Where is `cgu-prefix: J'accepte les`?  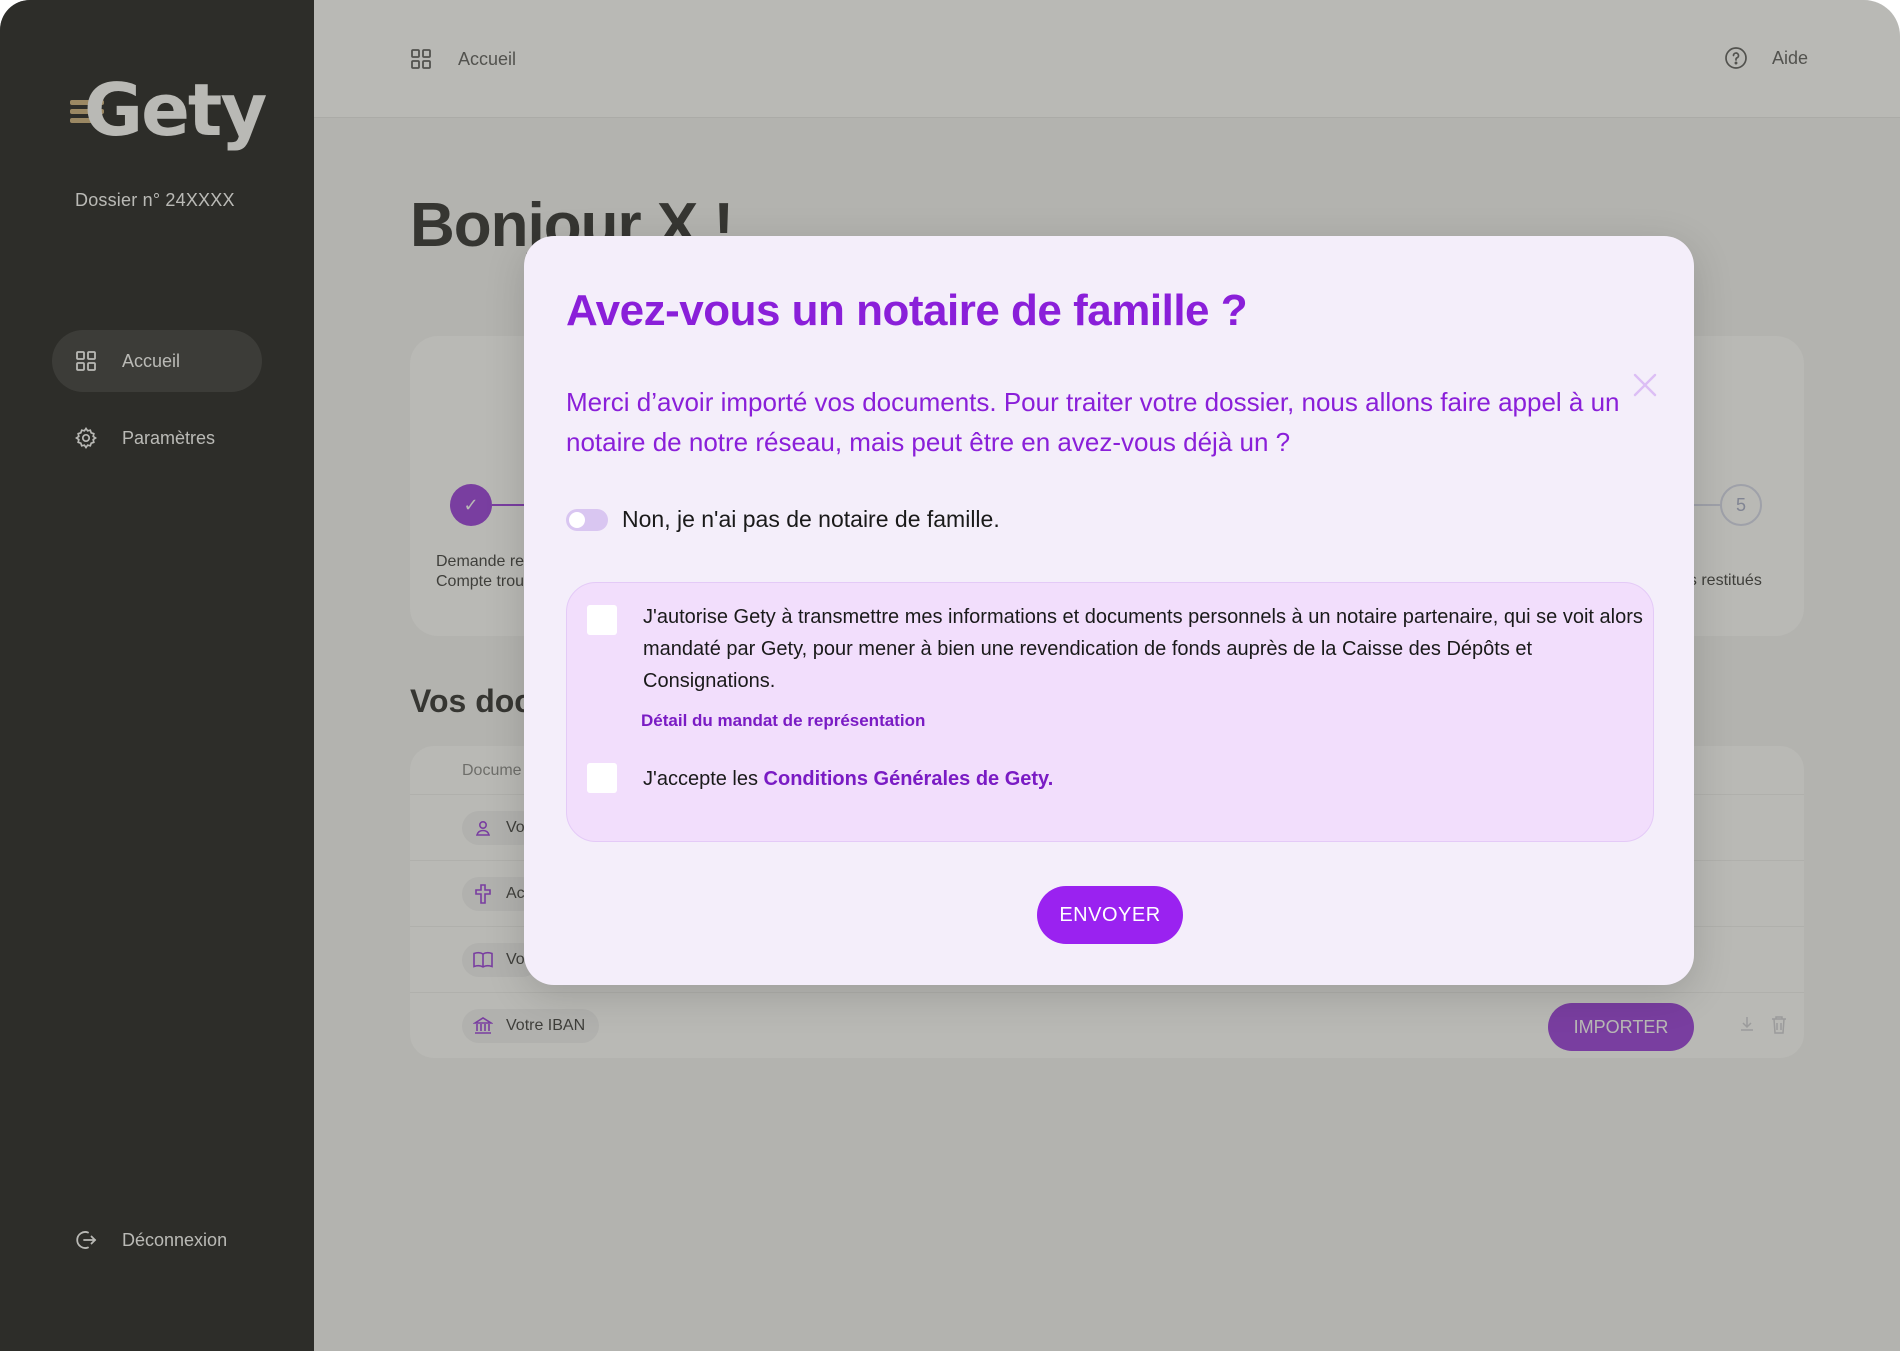
cgu-prefix: J'accepte les is located at coordinates (703, 779).